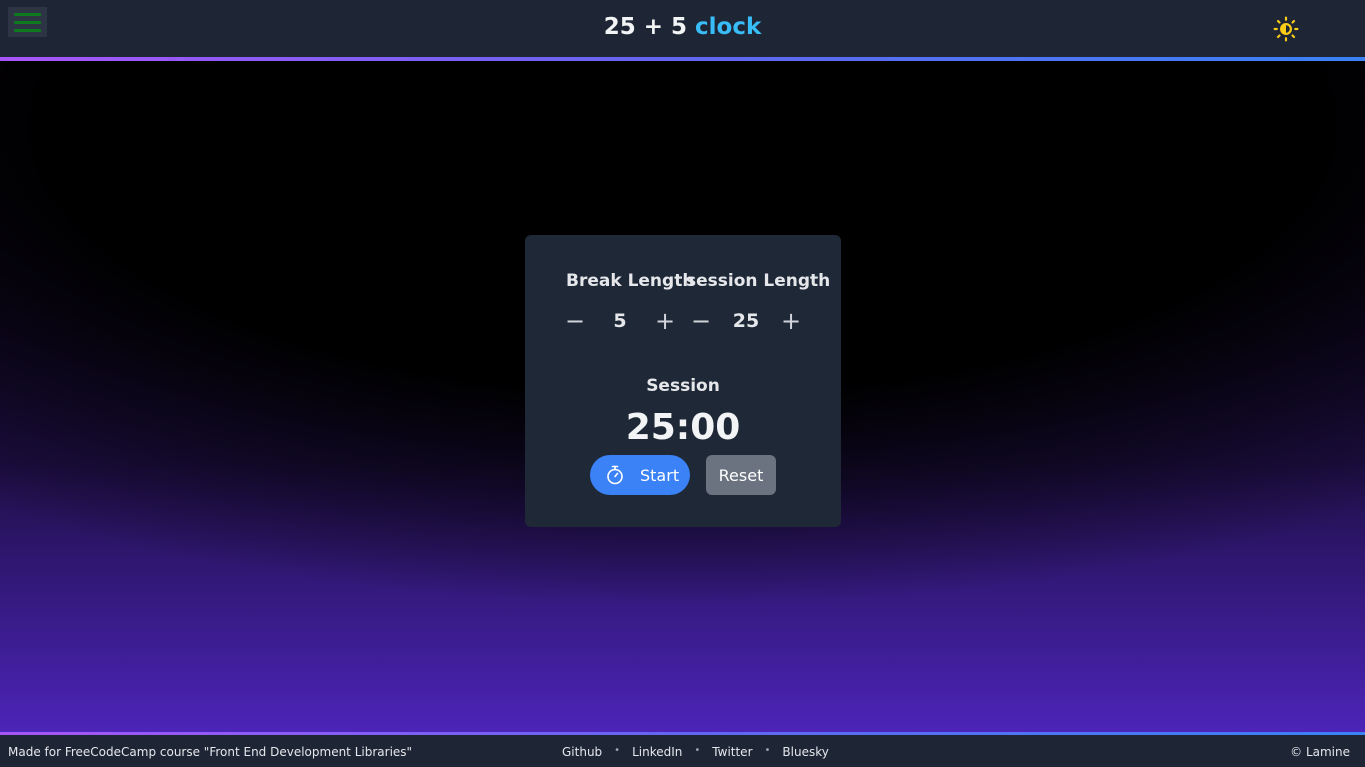 This screenshot has width=1365, height=767. Describe the element at coordinates (758, 281) in the screenshot. I see `session-label: session Length` at that location.